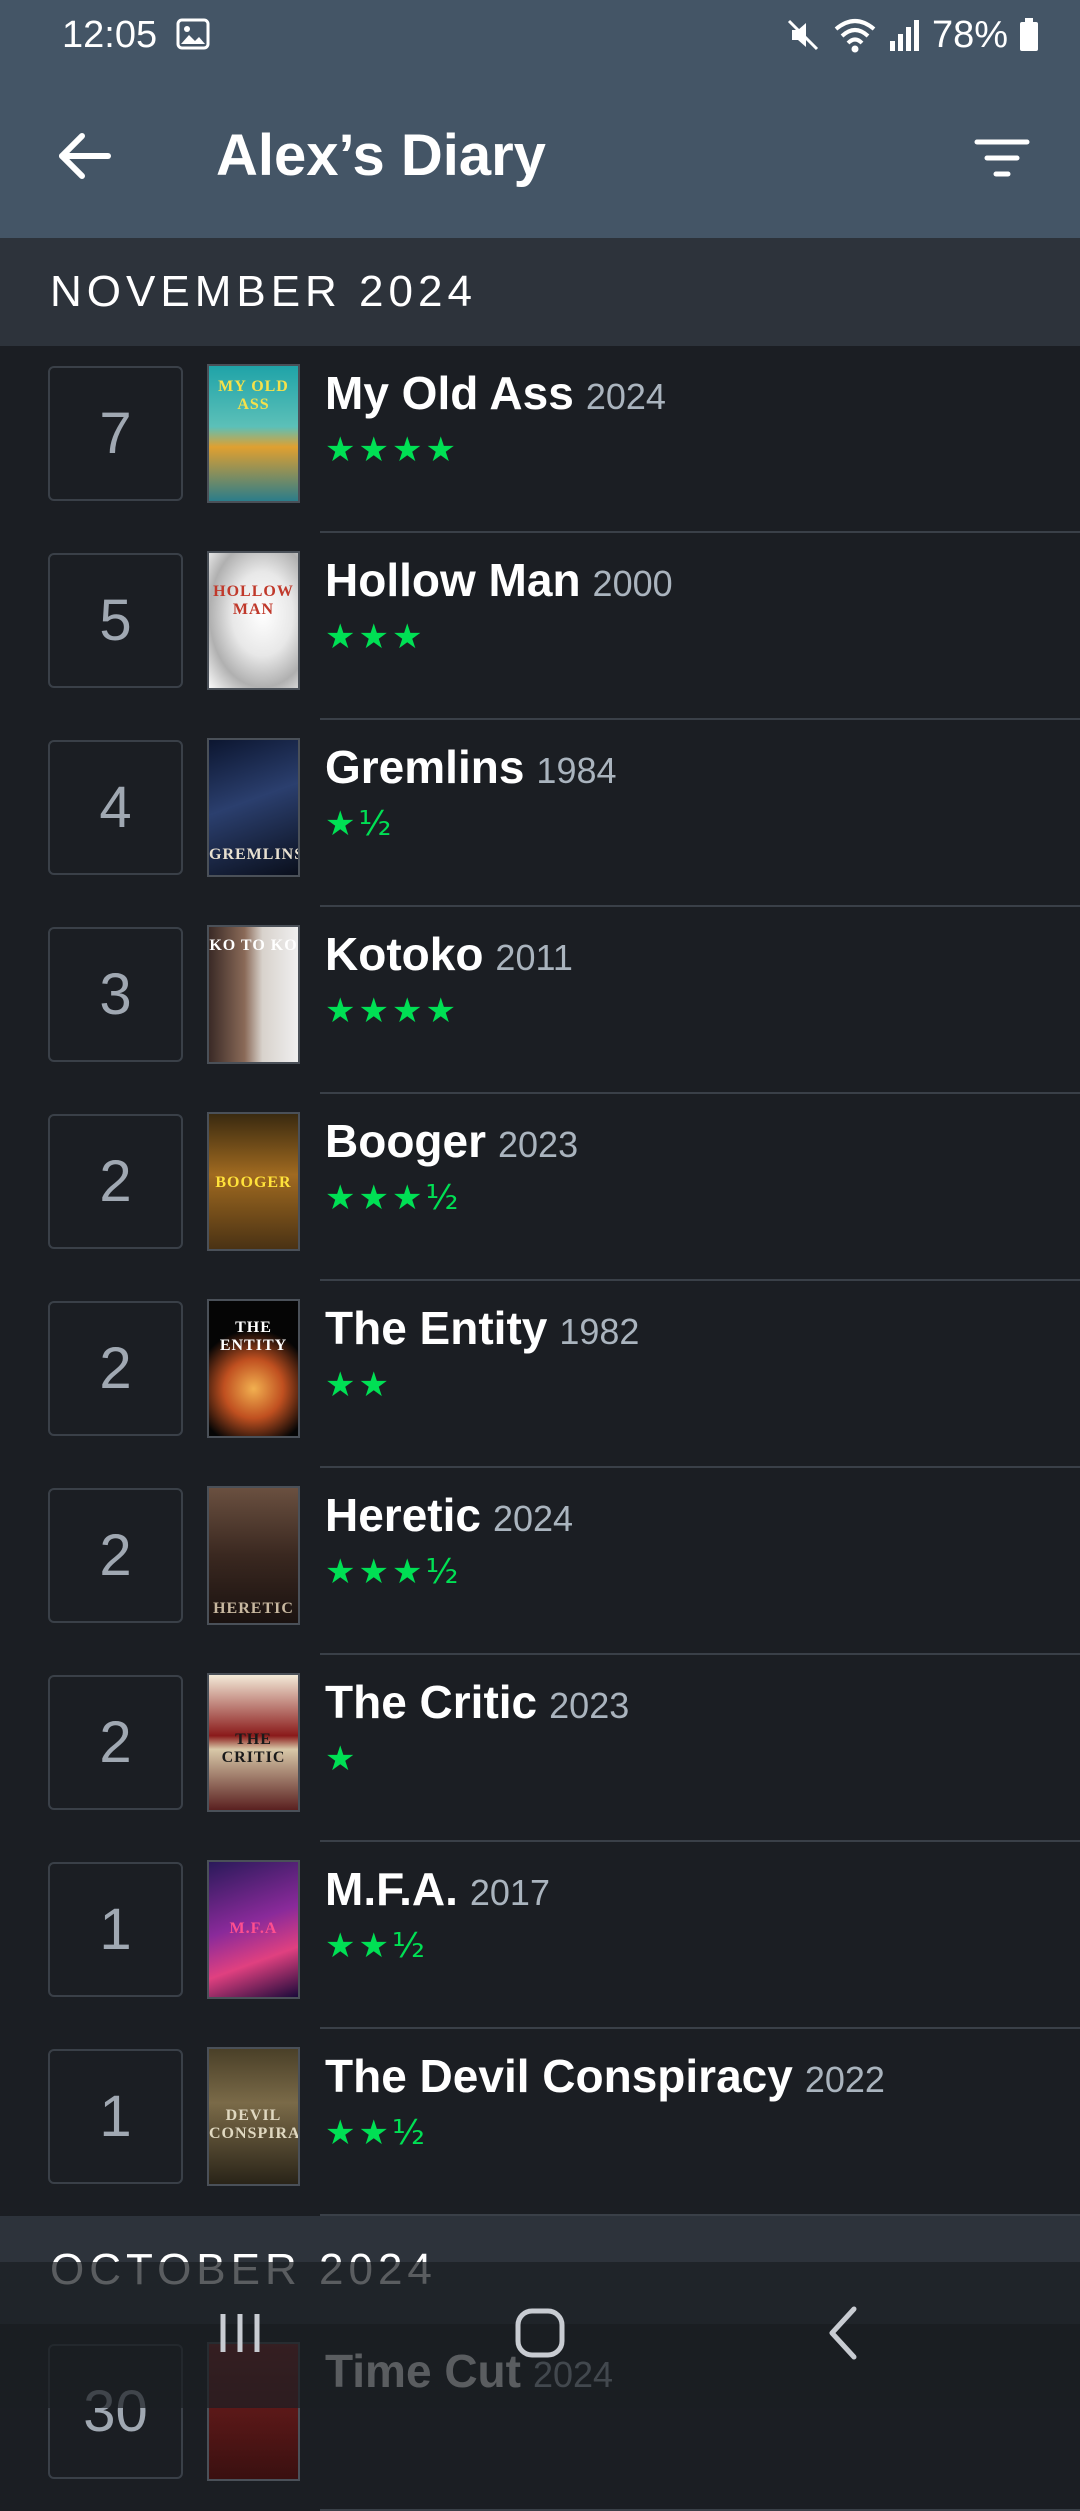 The image size is (1080, 2511). What do you see at coordinates (263, 291) in the screenshot?
I see `section-month-label: NOVEMBER 2024` at bounding box center [263, 291].